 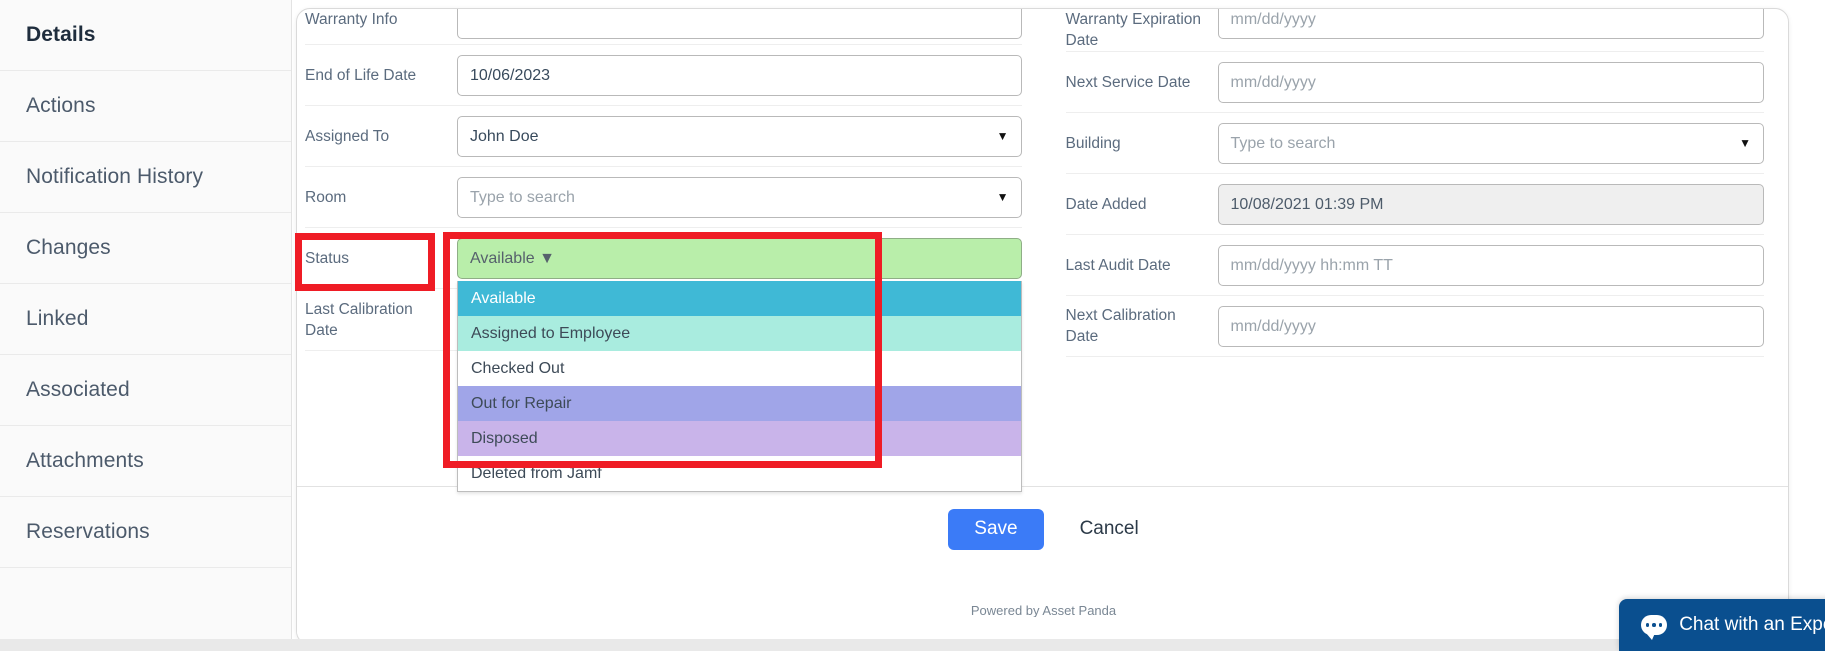 I want to click on field-row-end-of-life-date: End of Life Date 10/06/2023, so click(x=663, y=75).